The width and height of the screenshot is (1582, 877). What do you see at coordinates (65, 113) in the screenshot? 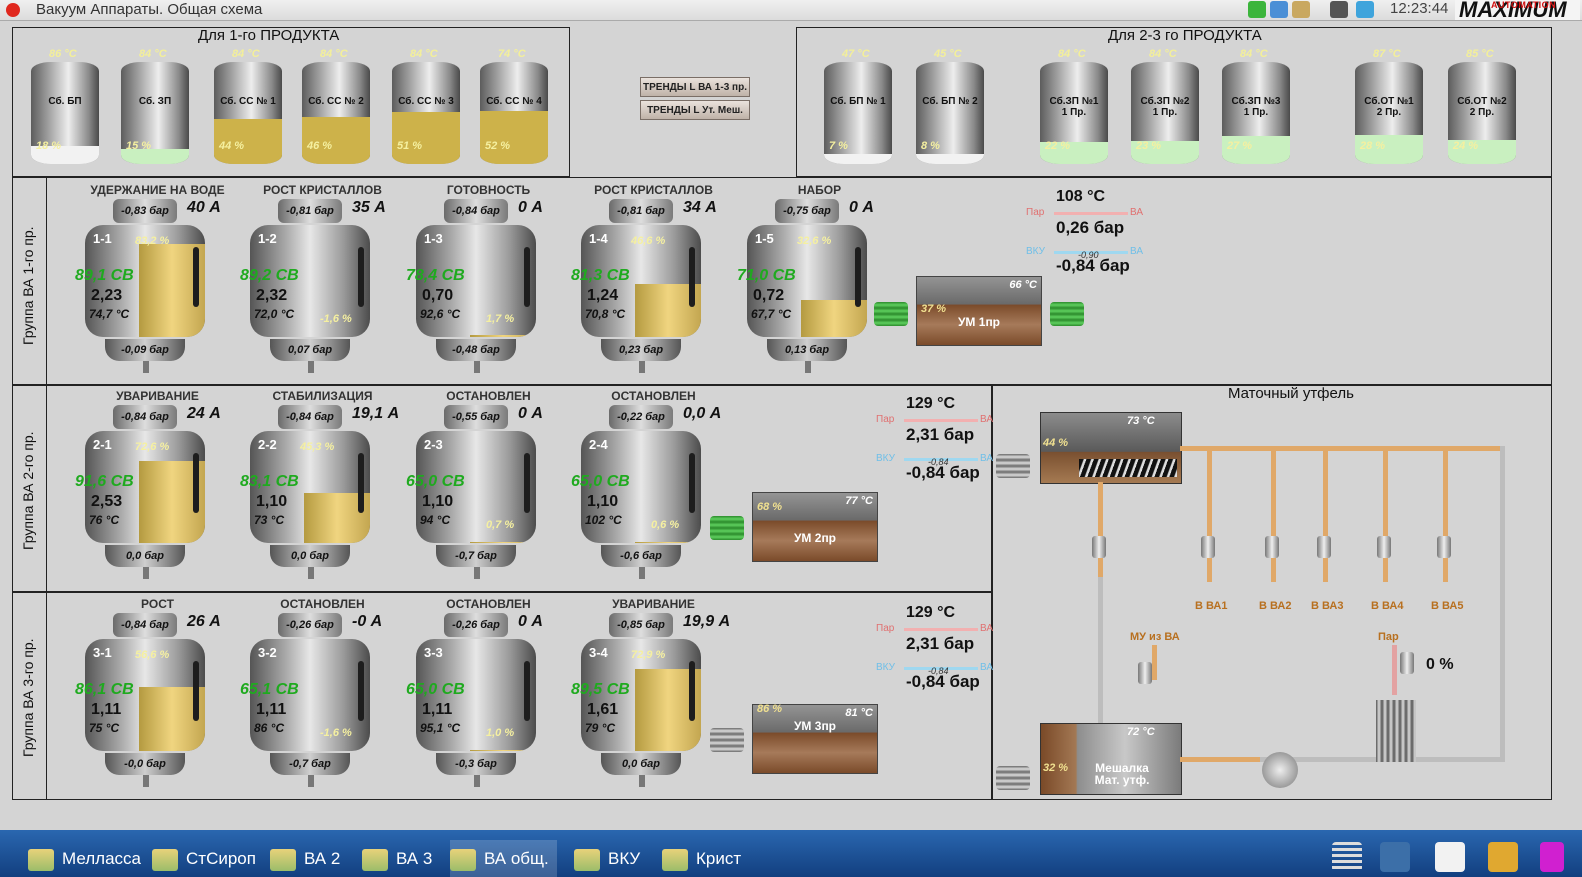
I see `storage-tank: Сб. БП 18 %` at bounding box center [65, 113].